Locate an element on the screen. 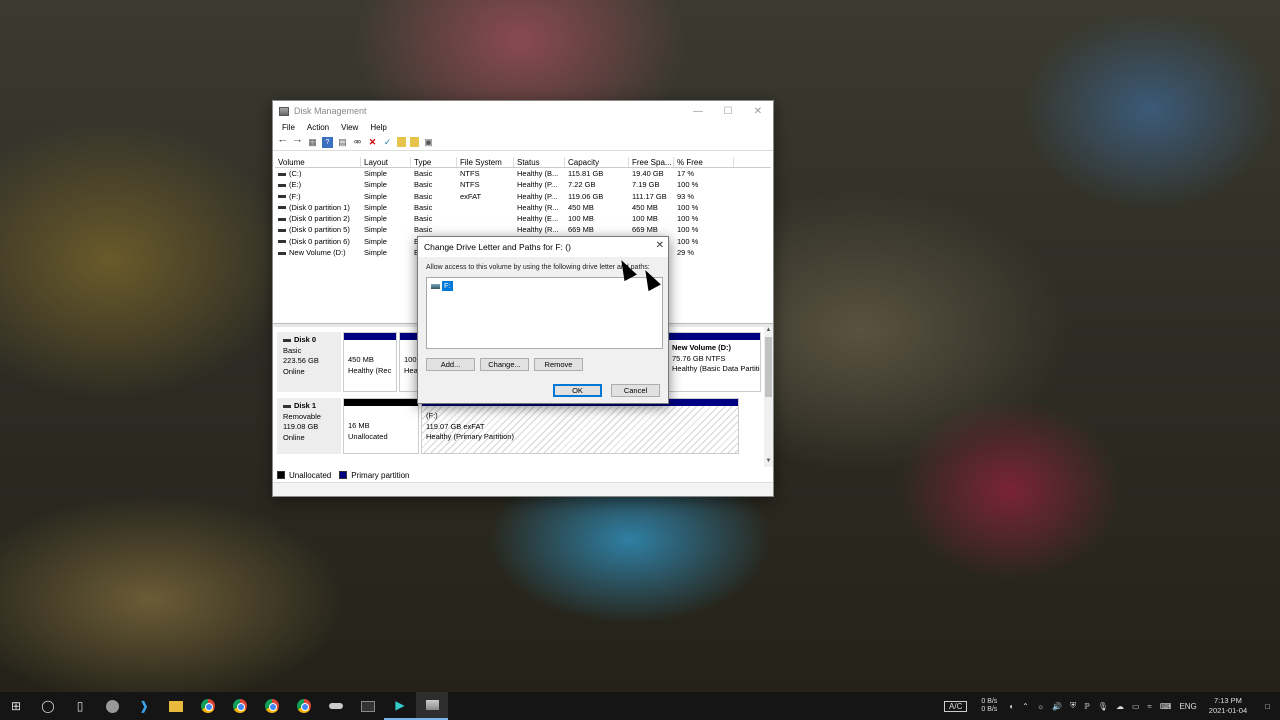  volume-name-cell: (Disk 0 partition 5) is located at coordinates (318, 229).